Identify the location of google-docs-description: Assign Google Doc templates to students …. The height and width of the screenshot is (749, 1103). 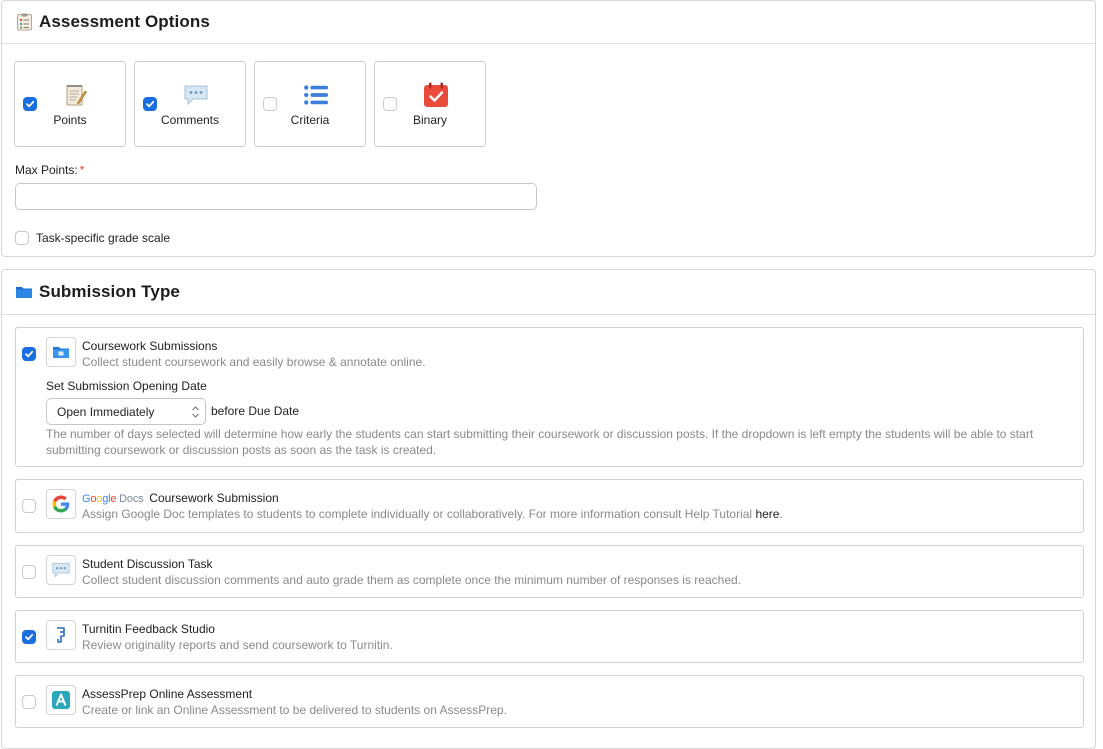
(432, 514).